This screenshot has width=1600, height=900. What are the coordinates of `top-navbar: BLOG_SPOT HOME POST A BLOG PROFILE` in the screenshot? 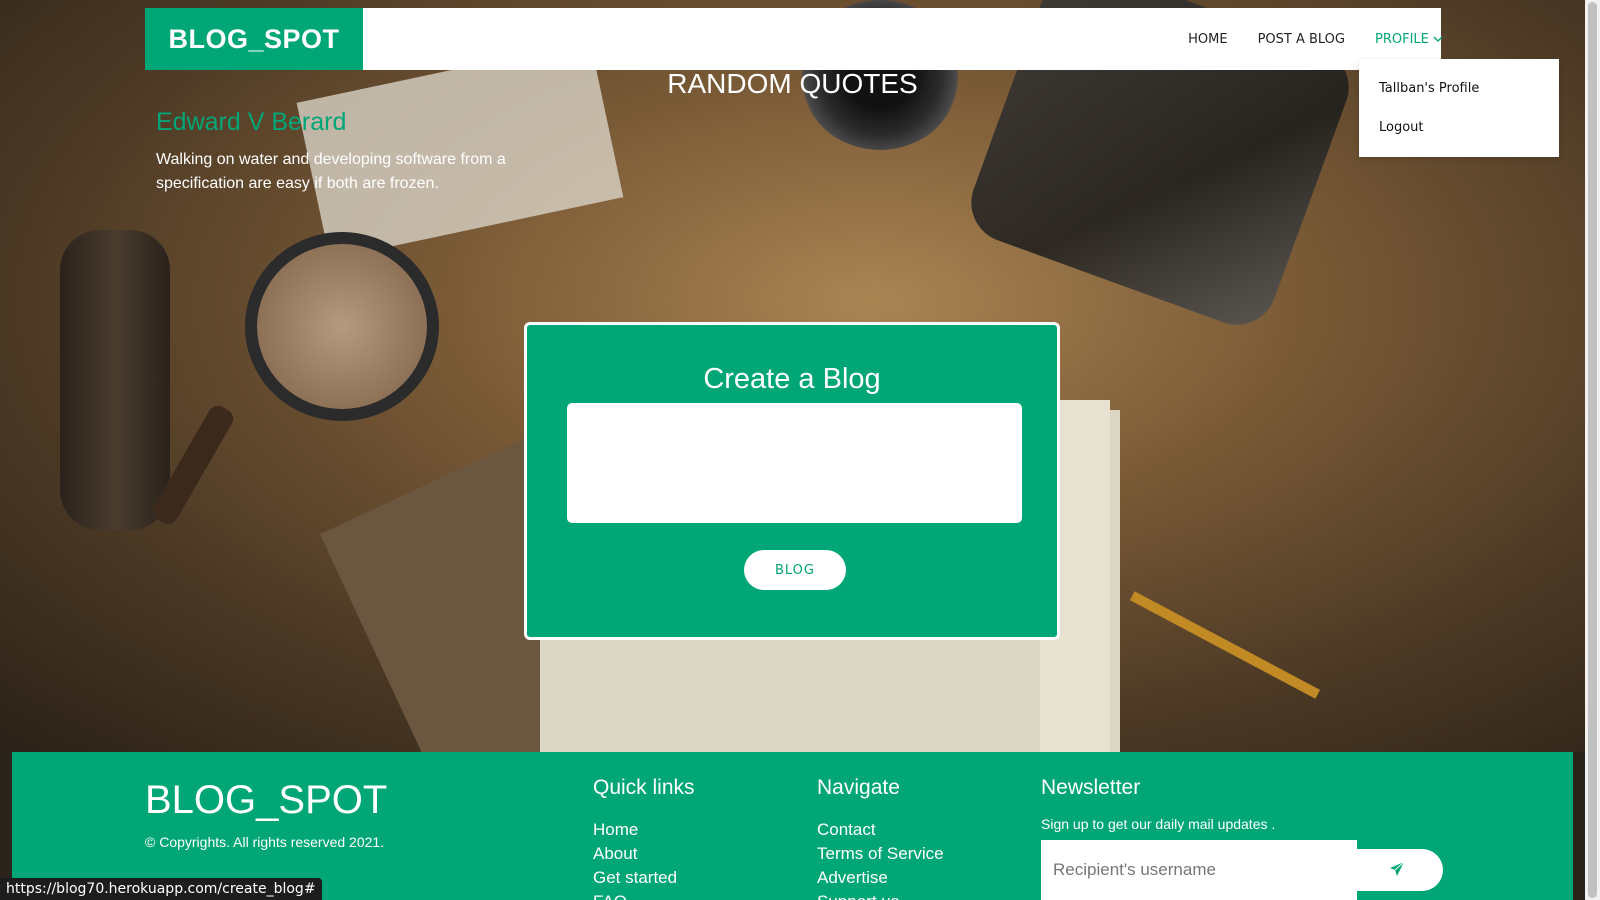 It's located at (794, 39).